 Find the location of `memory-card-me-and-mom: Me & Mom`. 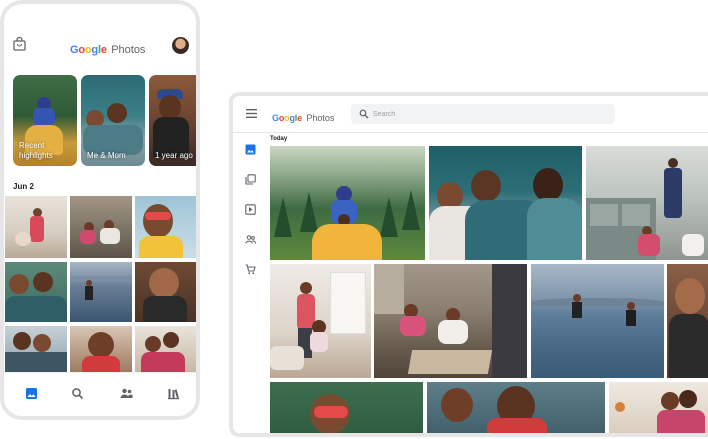

memory-card-me-and-mom: Me & Mom is located at coordinates (113, 120).